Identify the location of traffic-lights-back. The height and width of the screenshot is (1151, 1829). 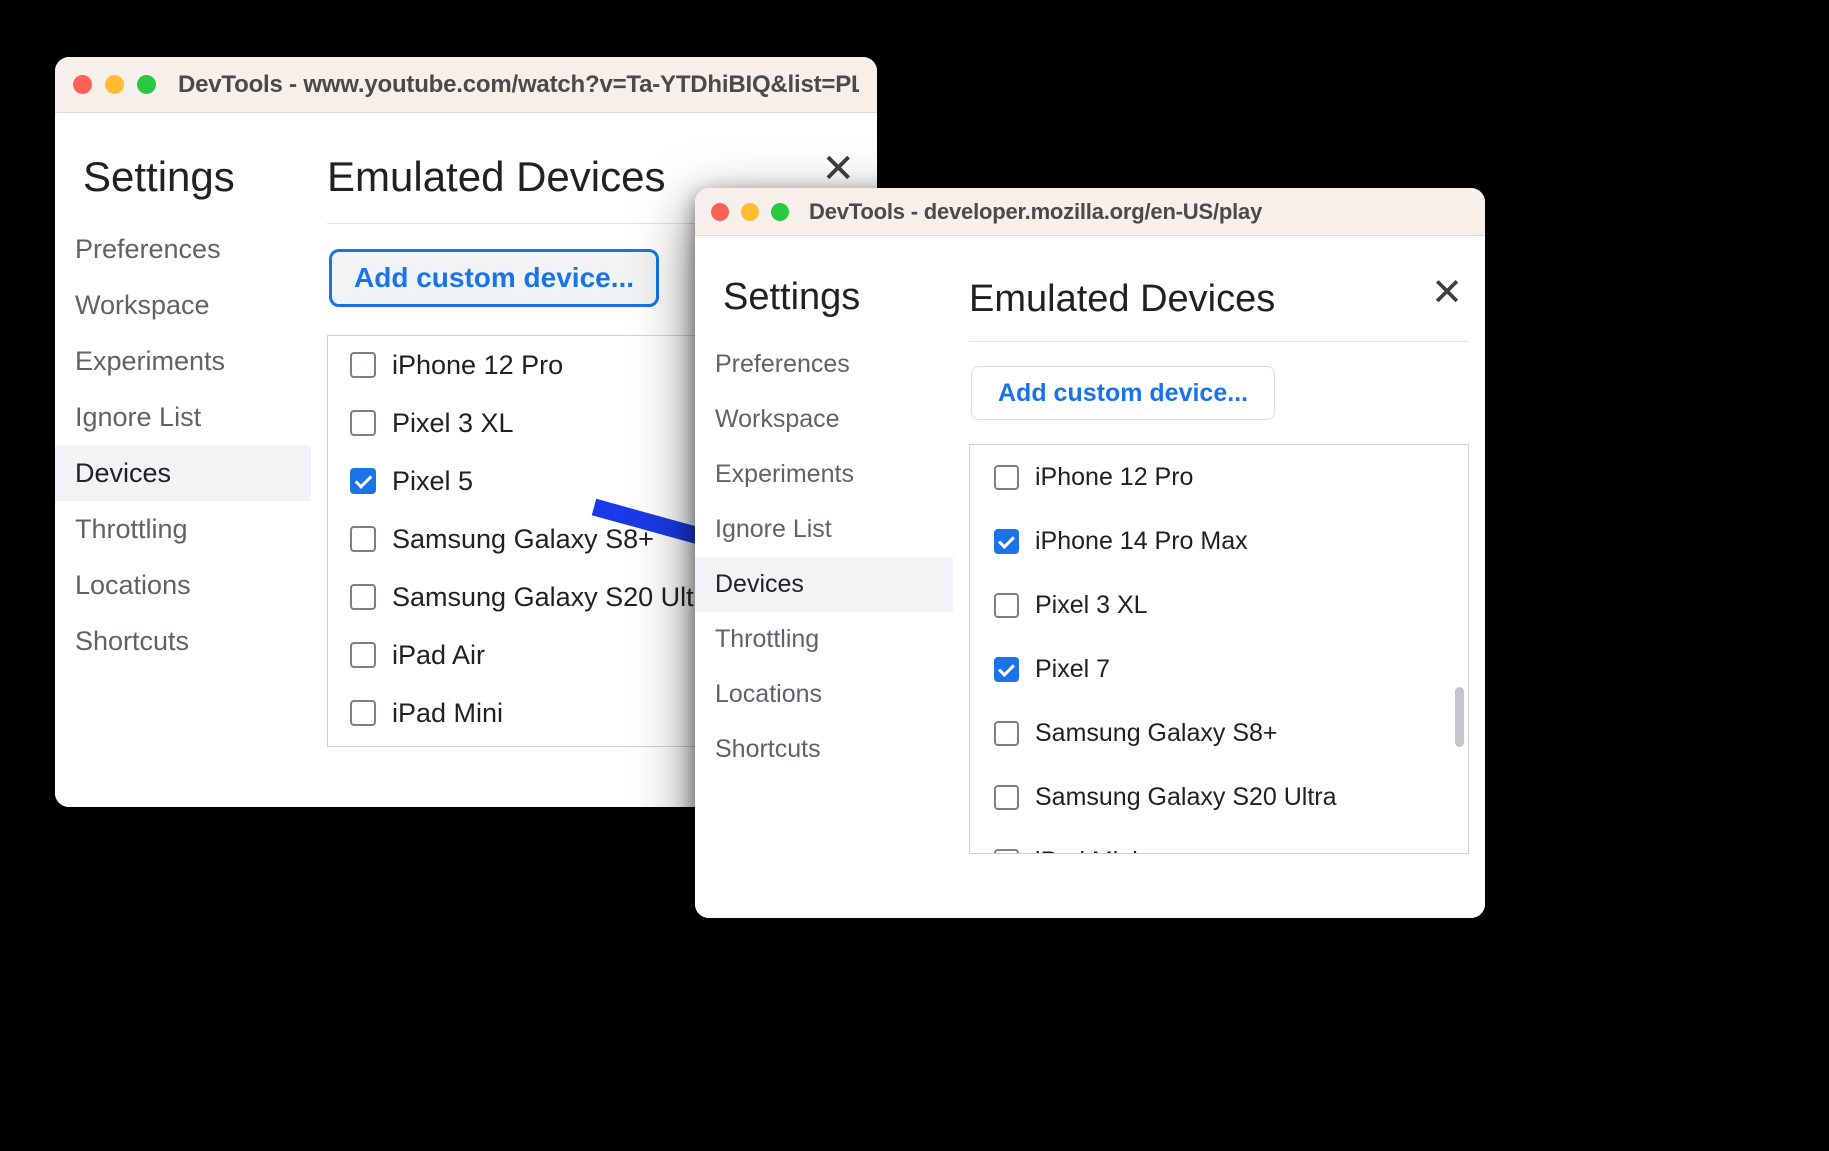
(114, 84).